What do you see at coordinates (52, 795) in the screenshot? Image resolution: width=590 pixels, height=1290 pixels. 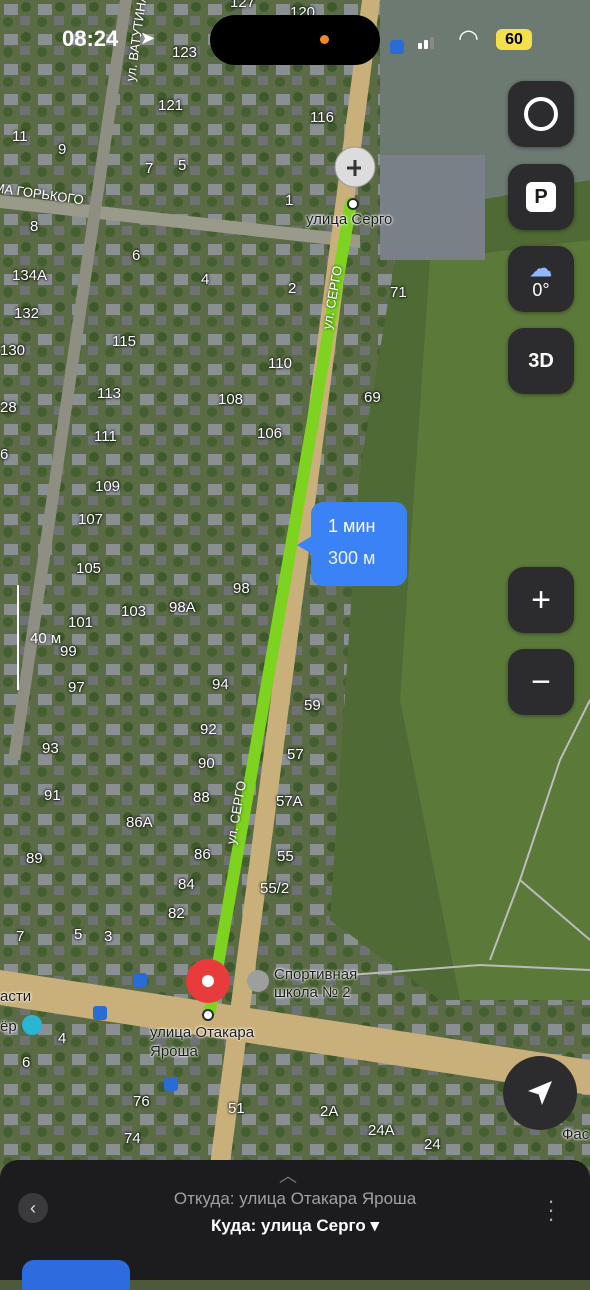 I see `house-number: 91` at bounding box center [52, 795].